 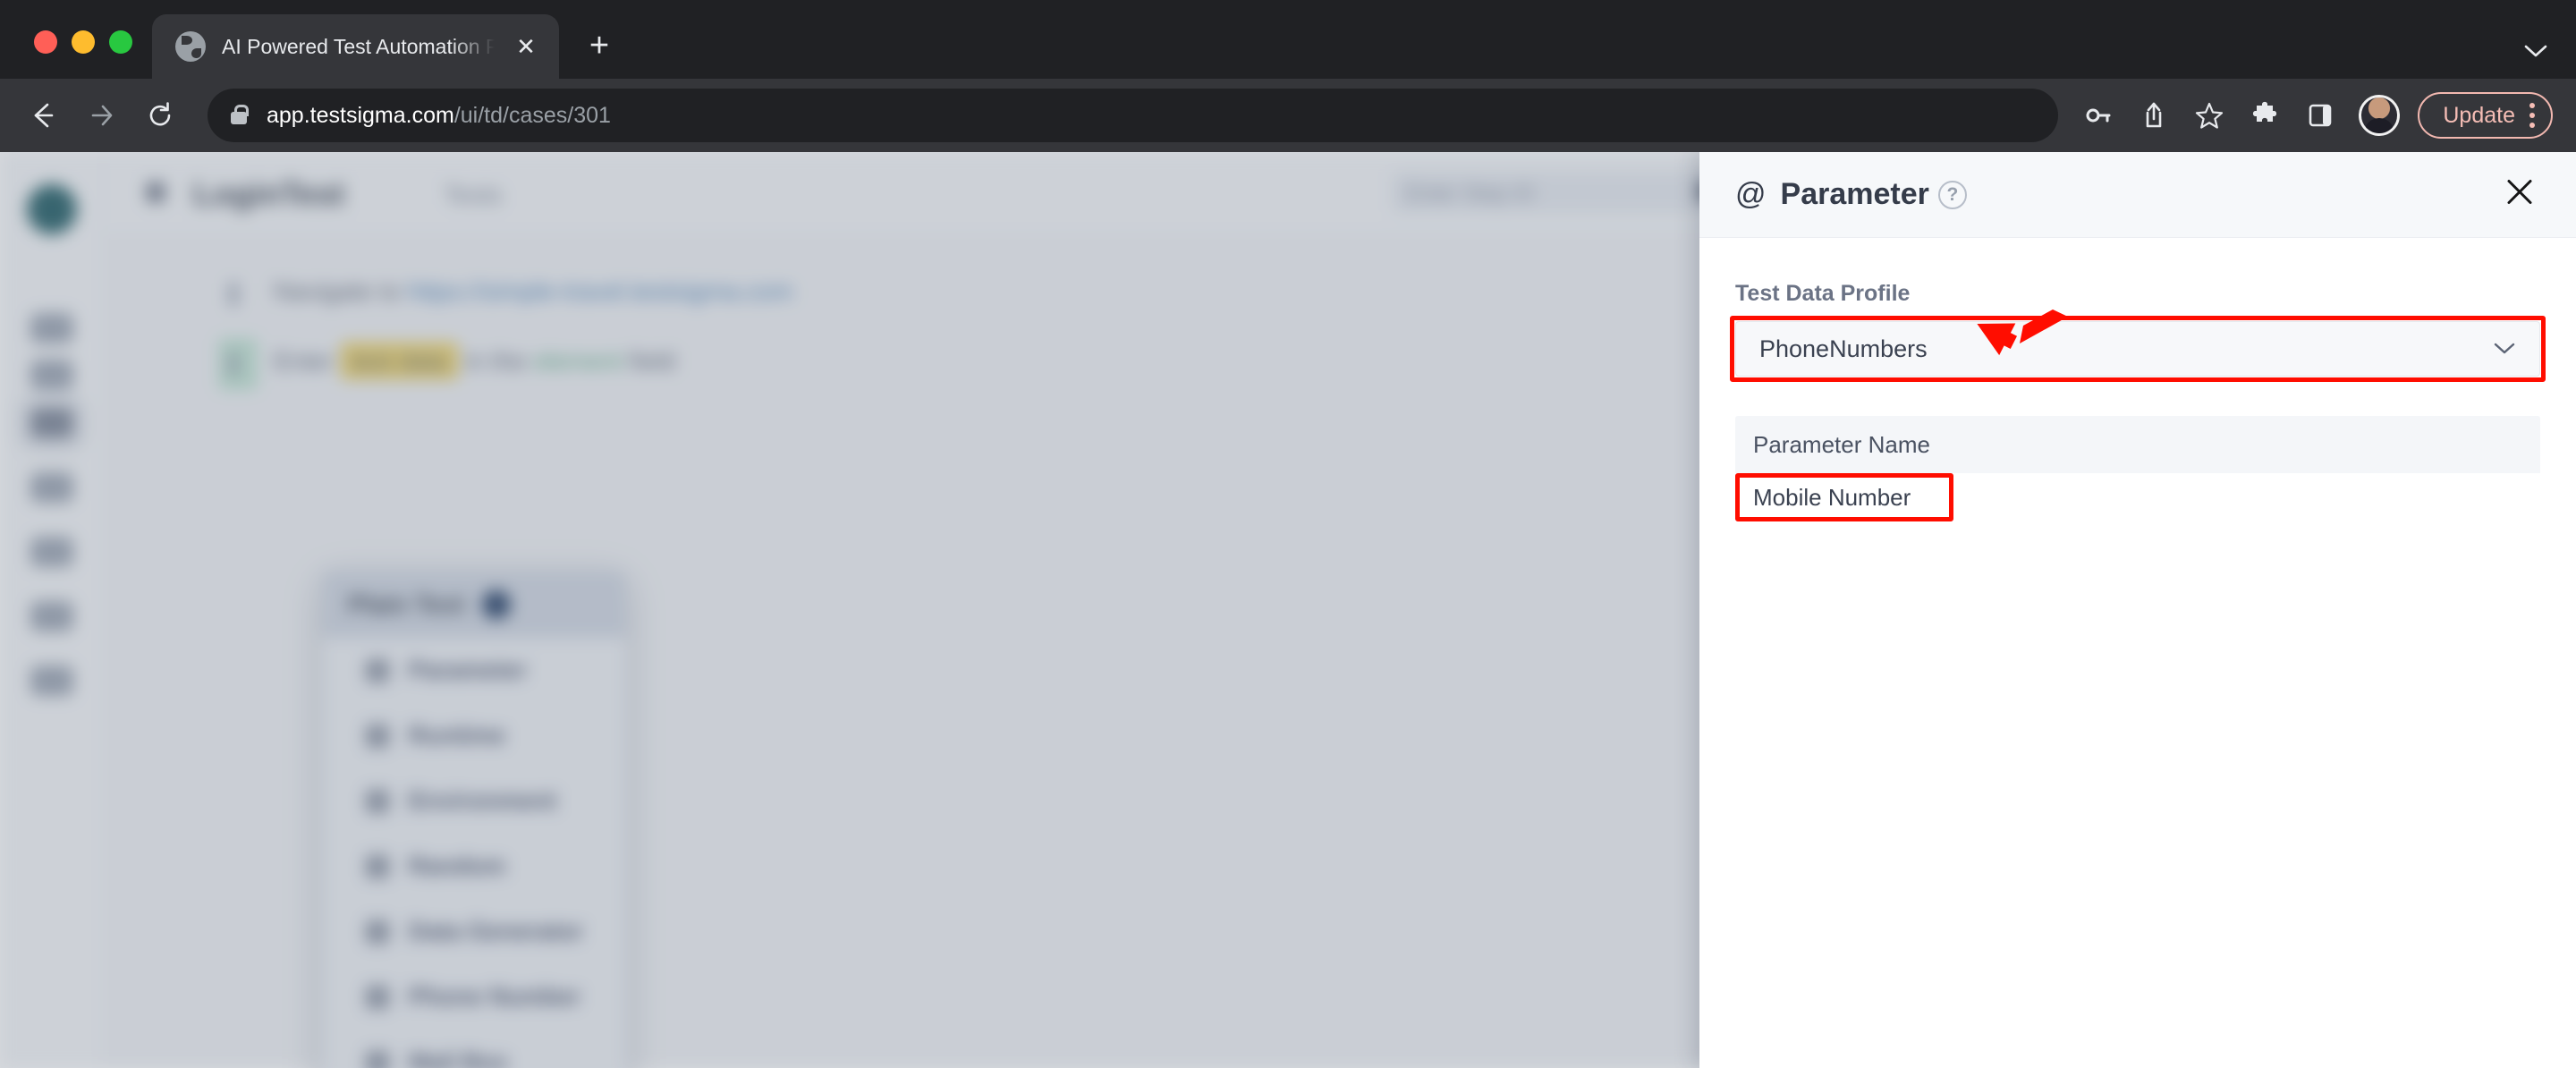 I want to click on maximize-window-button, so click(x=120, y=42).